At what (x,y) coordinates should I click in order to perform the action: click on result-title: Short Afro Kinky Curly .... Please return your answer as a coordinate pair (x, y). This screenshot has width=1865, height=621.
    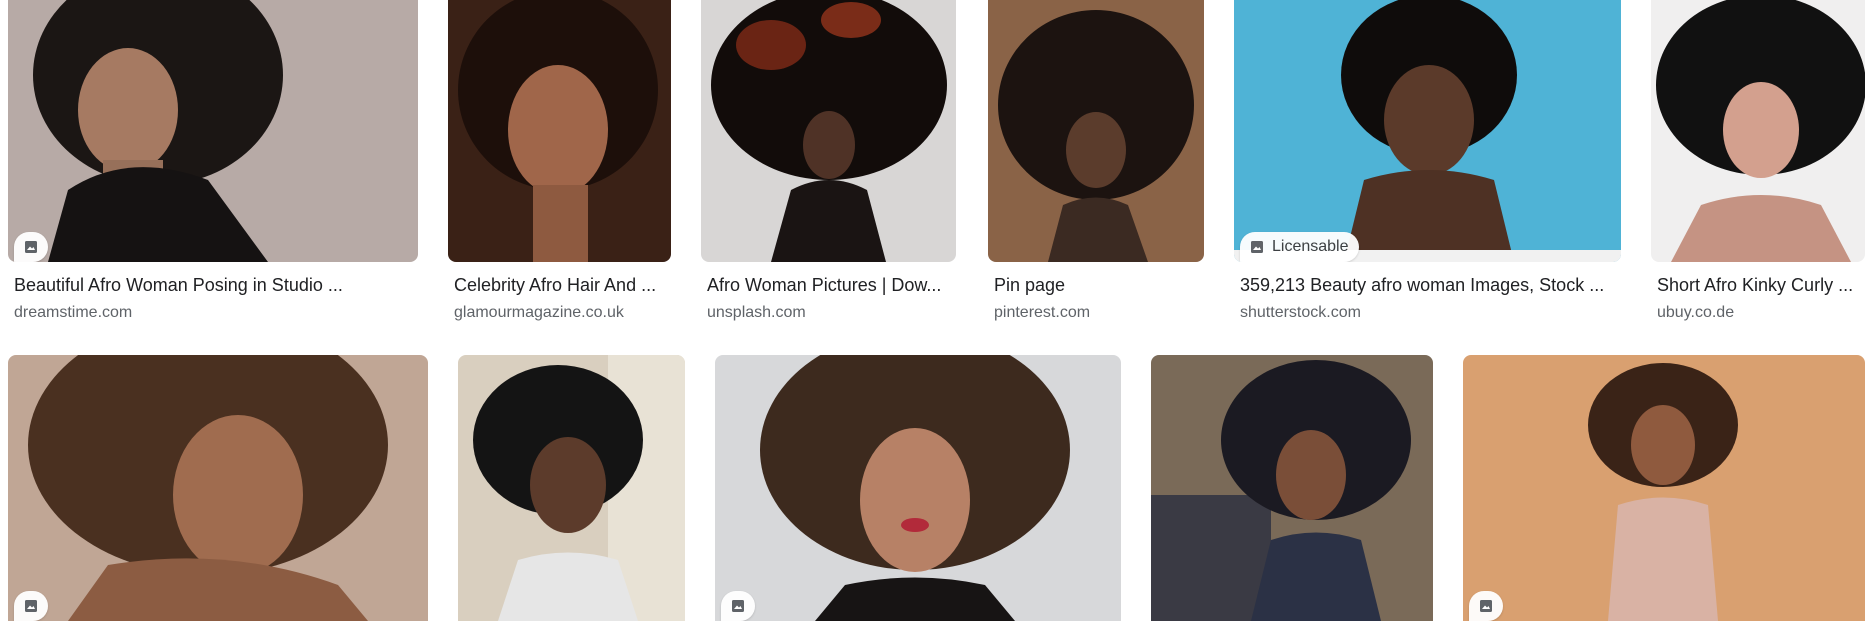
    Looking at the image, I should click on (1761, 285).